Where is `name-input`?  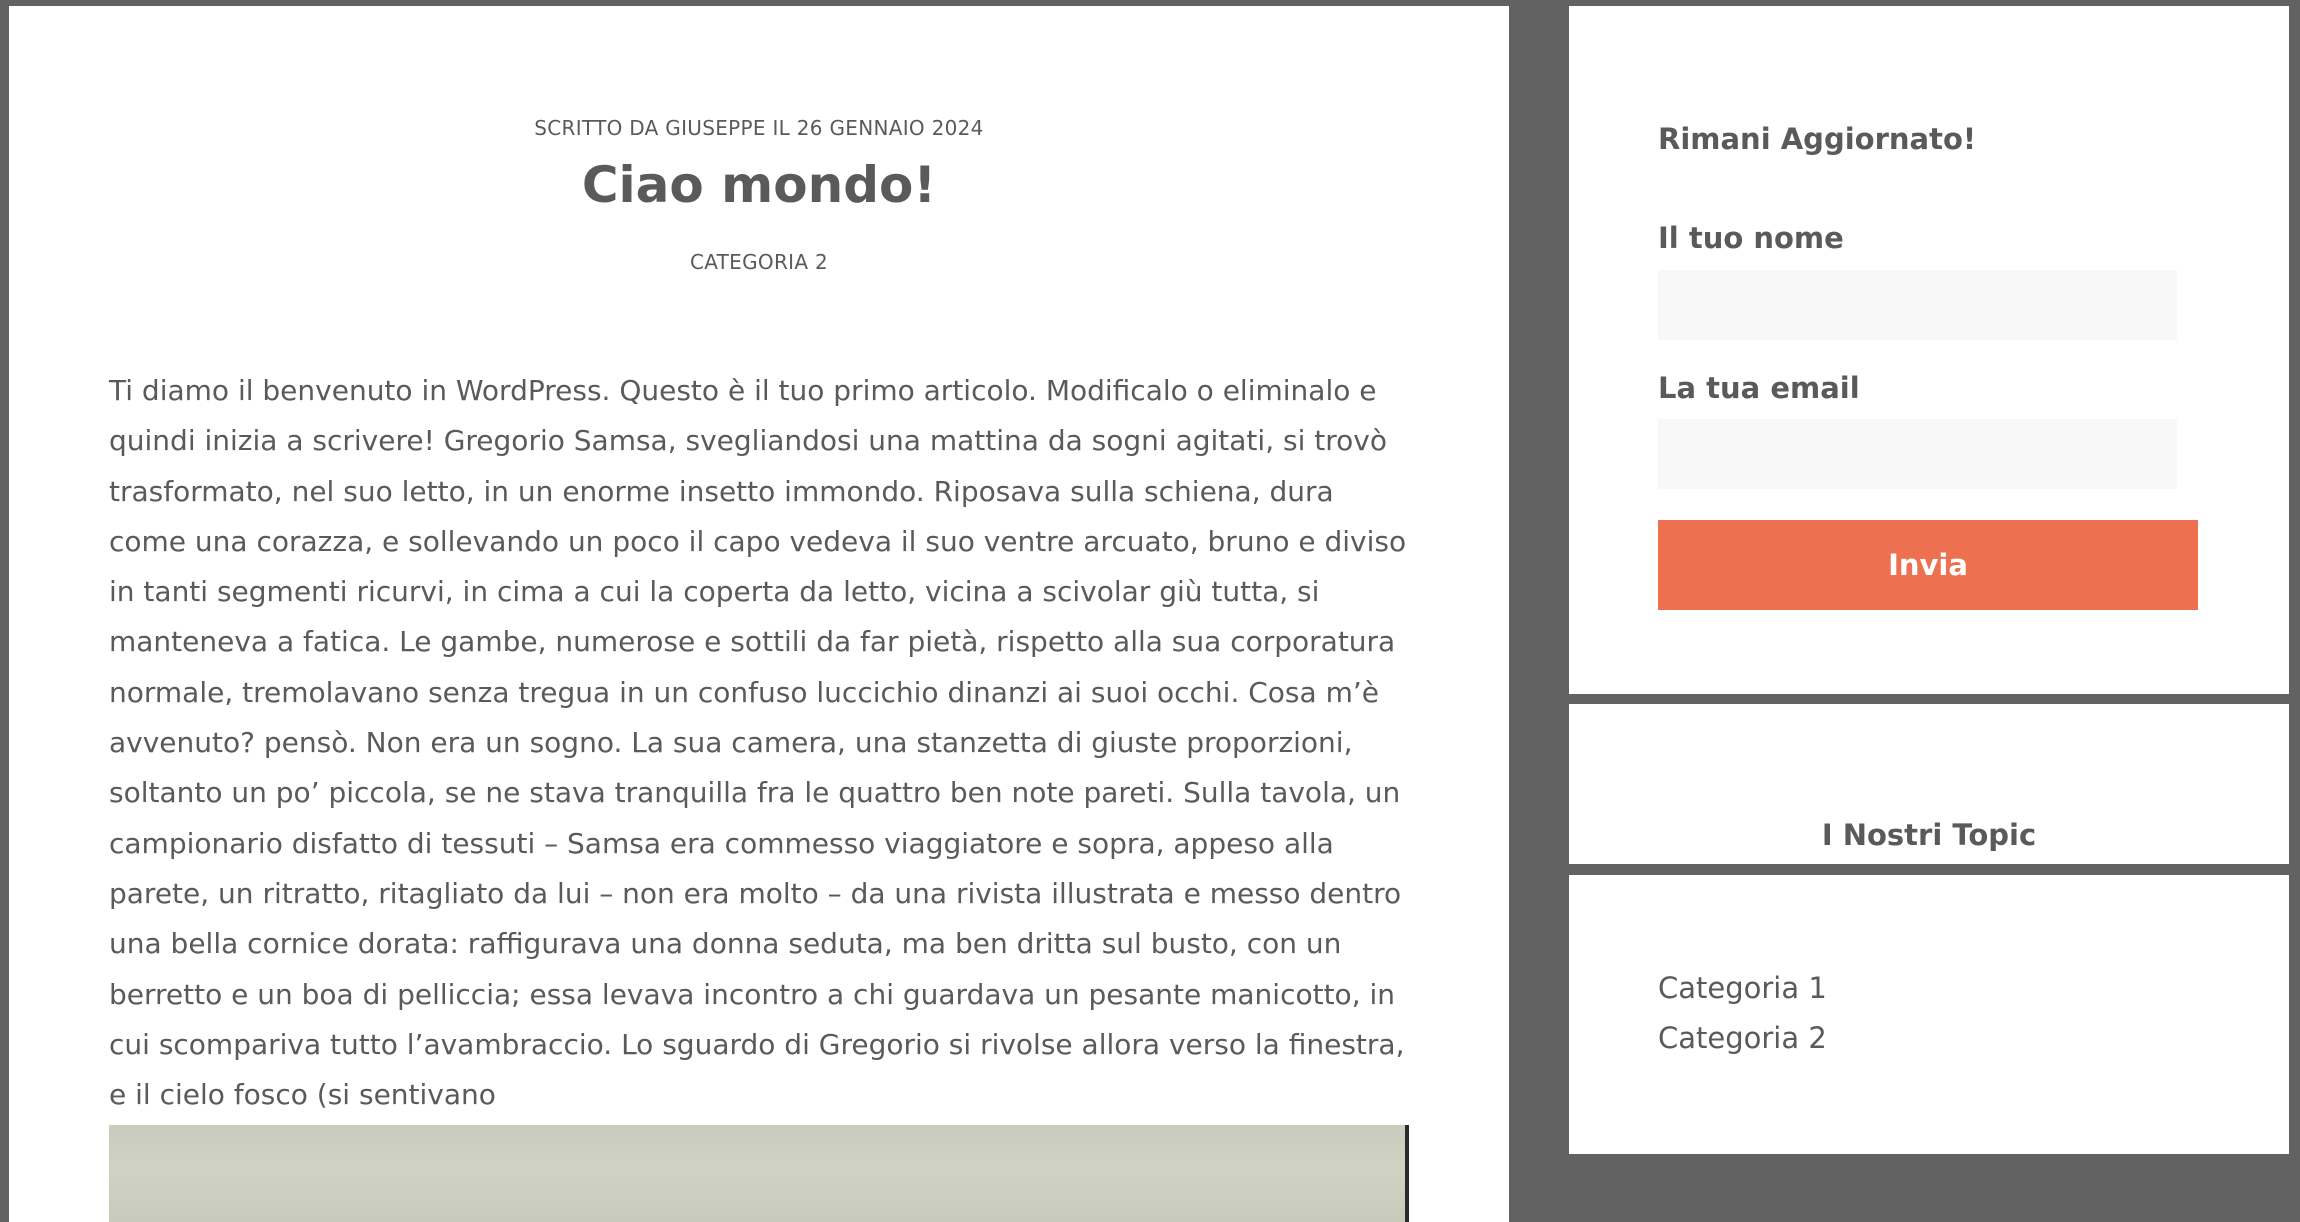
name-input is located at coordinates (1917, 305).